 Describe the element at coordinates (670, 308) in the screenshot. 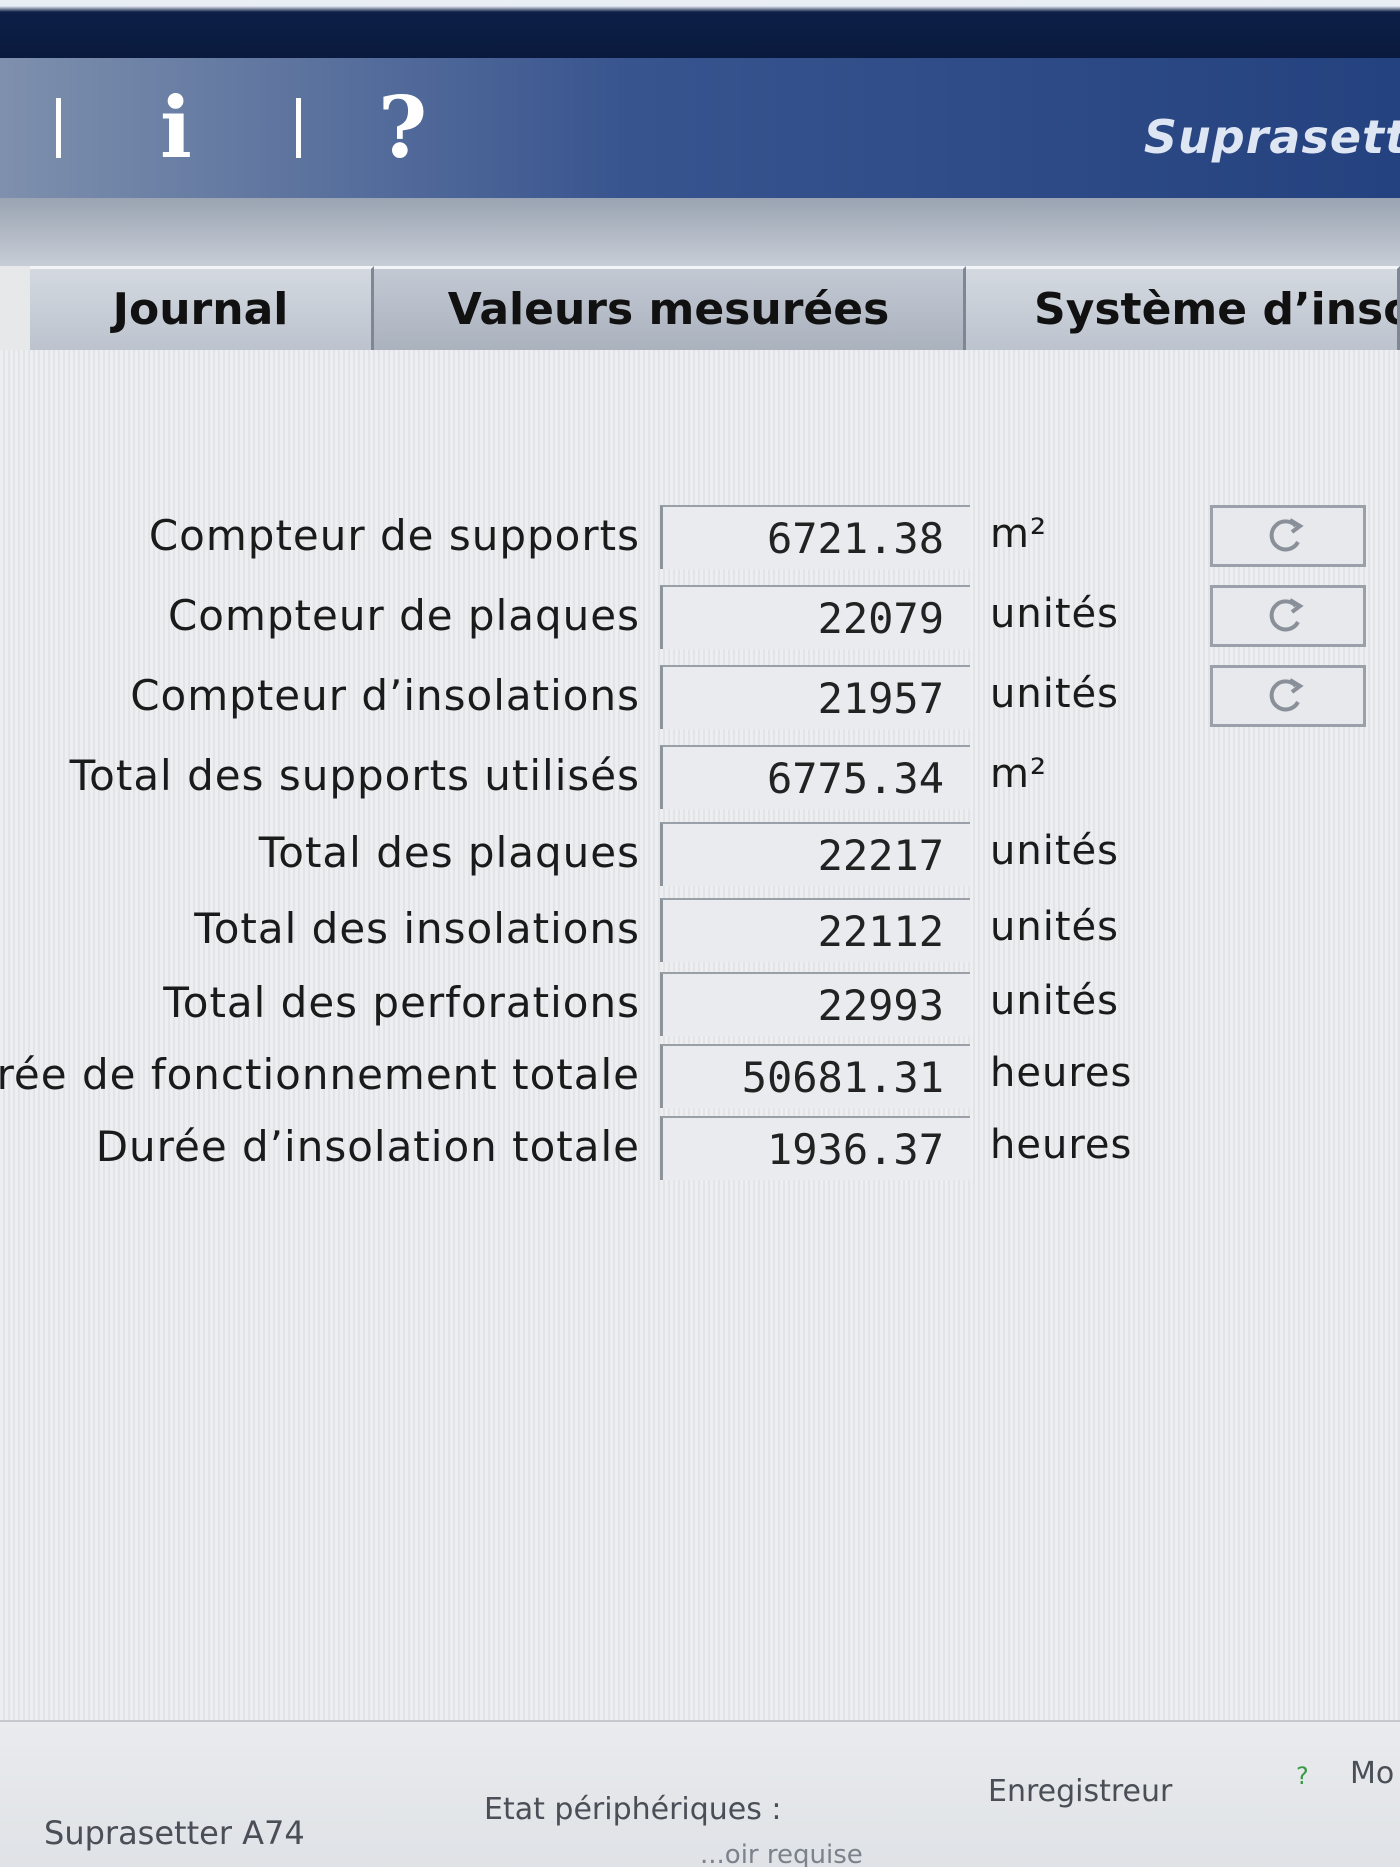

I see `tab-valeurs-mesurees: Valeurs mesurées` at that location.